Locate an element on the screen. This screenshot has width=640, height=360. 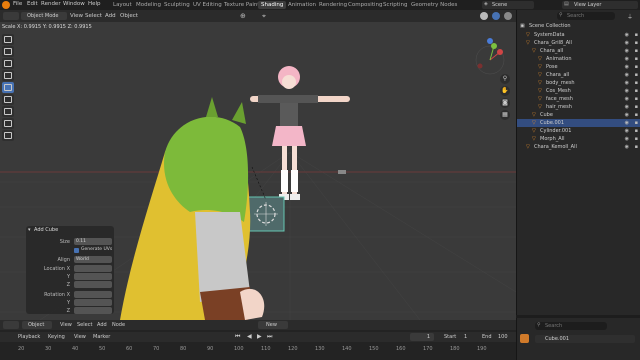
end-value: 100 is located at coordinates (503, 337).